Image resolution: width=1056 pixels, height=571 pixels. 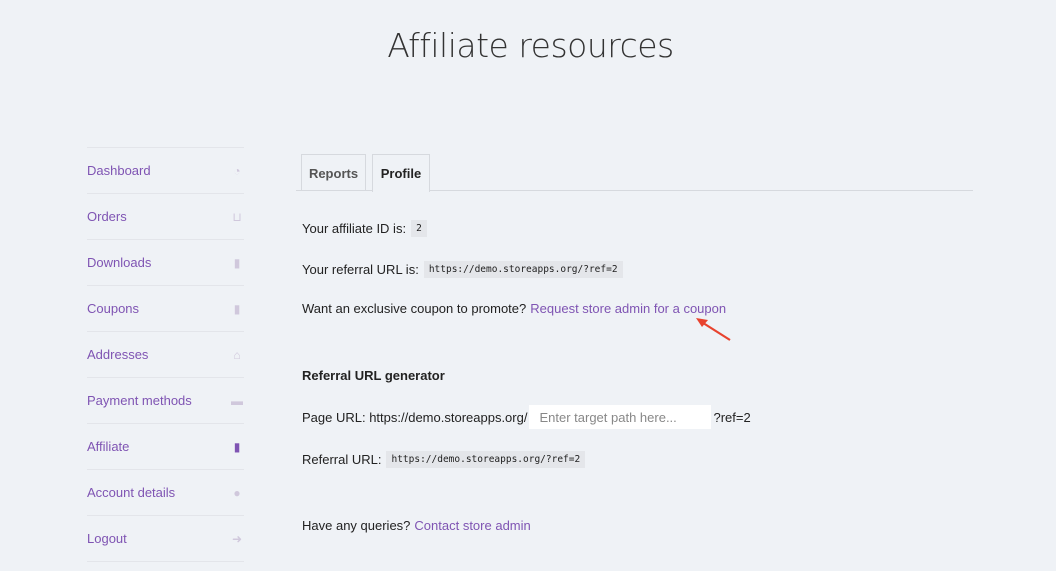 I want to click on nav-item-label: Downloads, so click(x=119, y=262).